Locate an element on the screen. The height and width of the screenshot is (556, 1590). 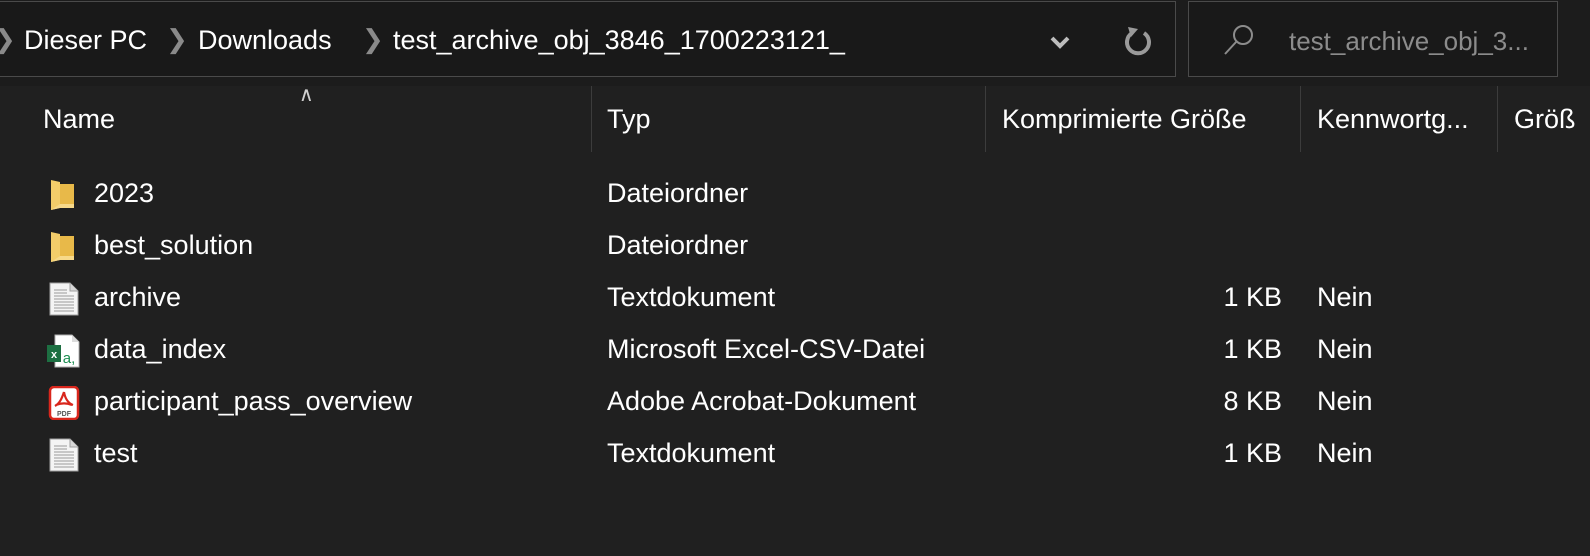
refresh-button is located at coordinates (1138, 42).